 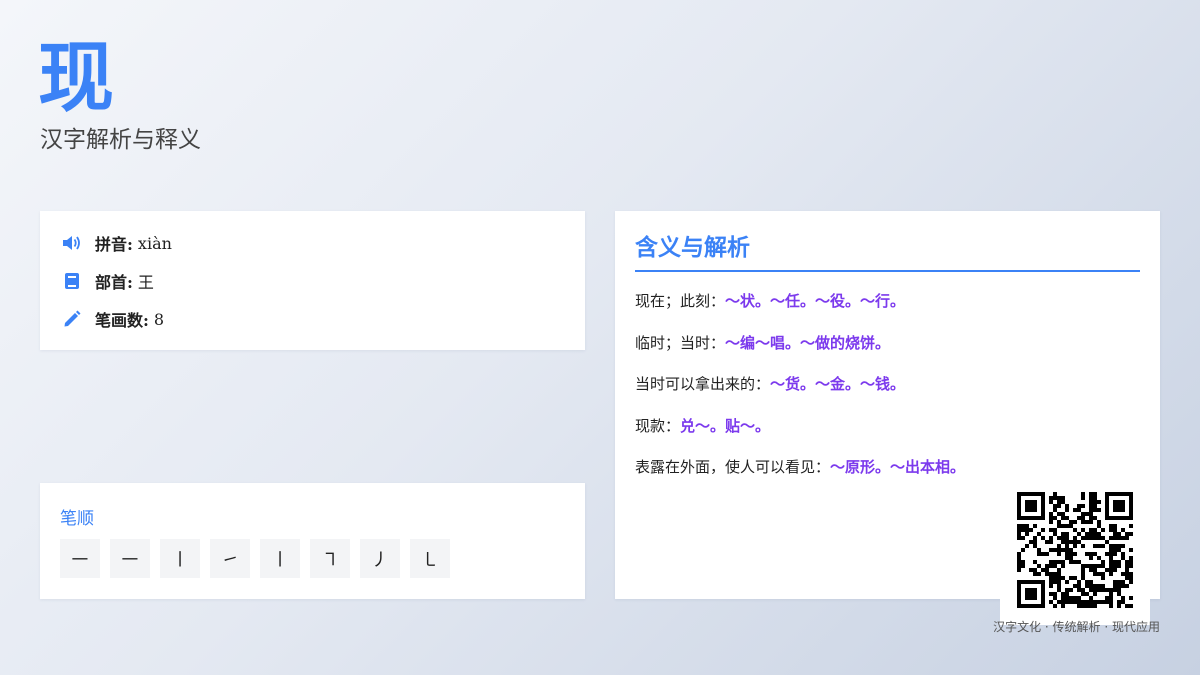 I want to click on meaning-item: 临时；当时：～编～唱。～做的烧饼。, so click(x=762, y=343).